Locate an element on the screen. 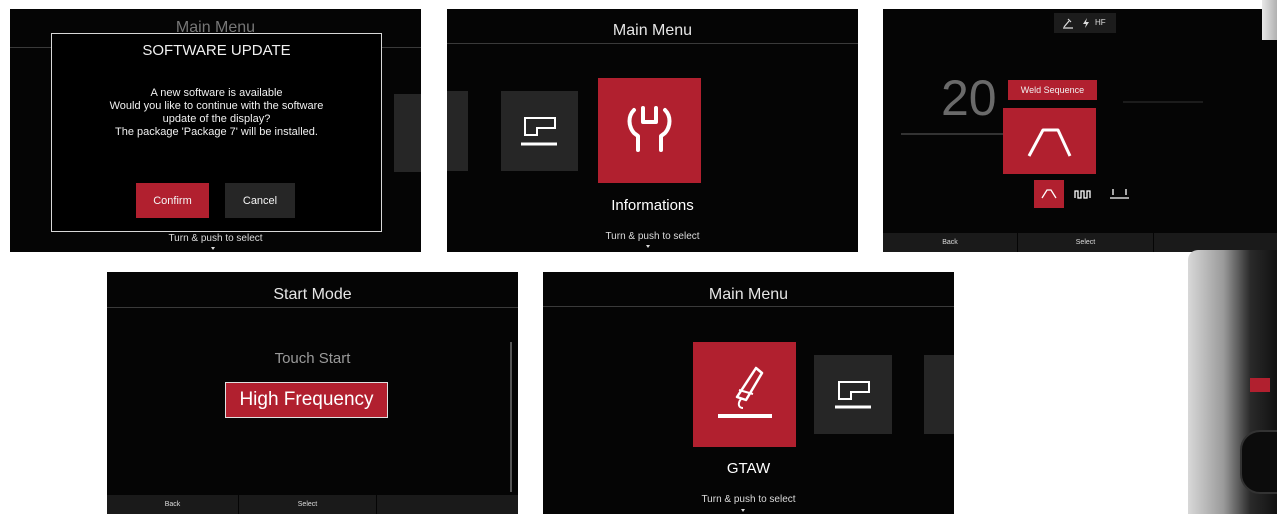  torch-status-icon is located at coordinates (1068, 23).